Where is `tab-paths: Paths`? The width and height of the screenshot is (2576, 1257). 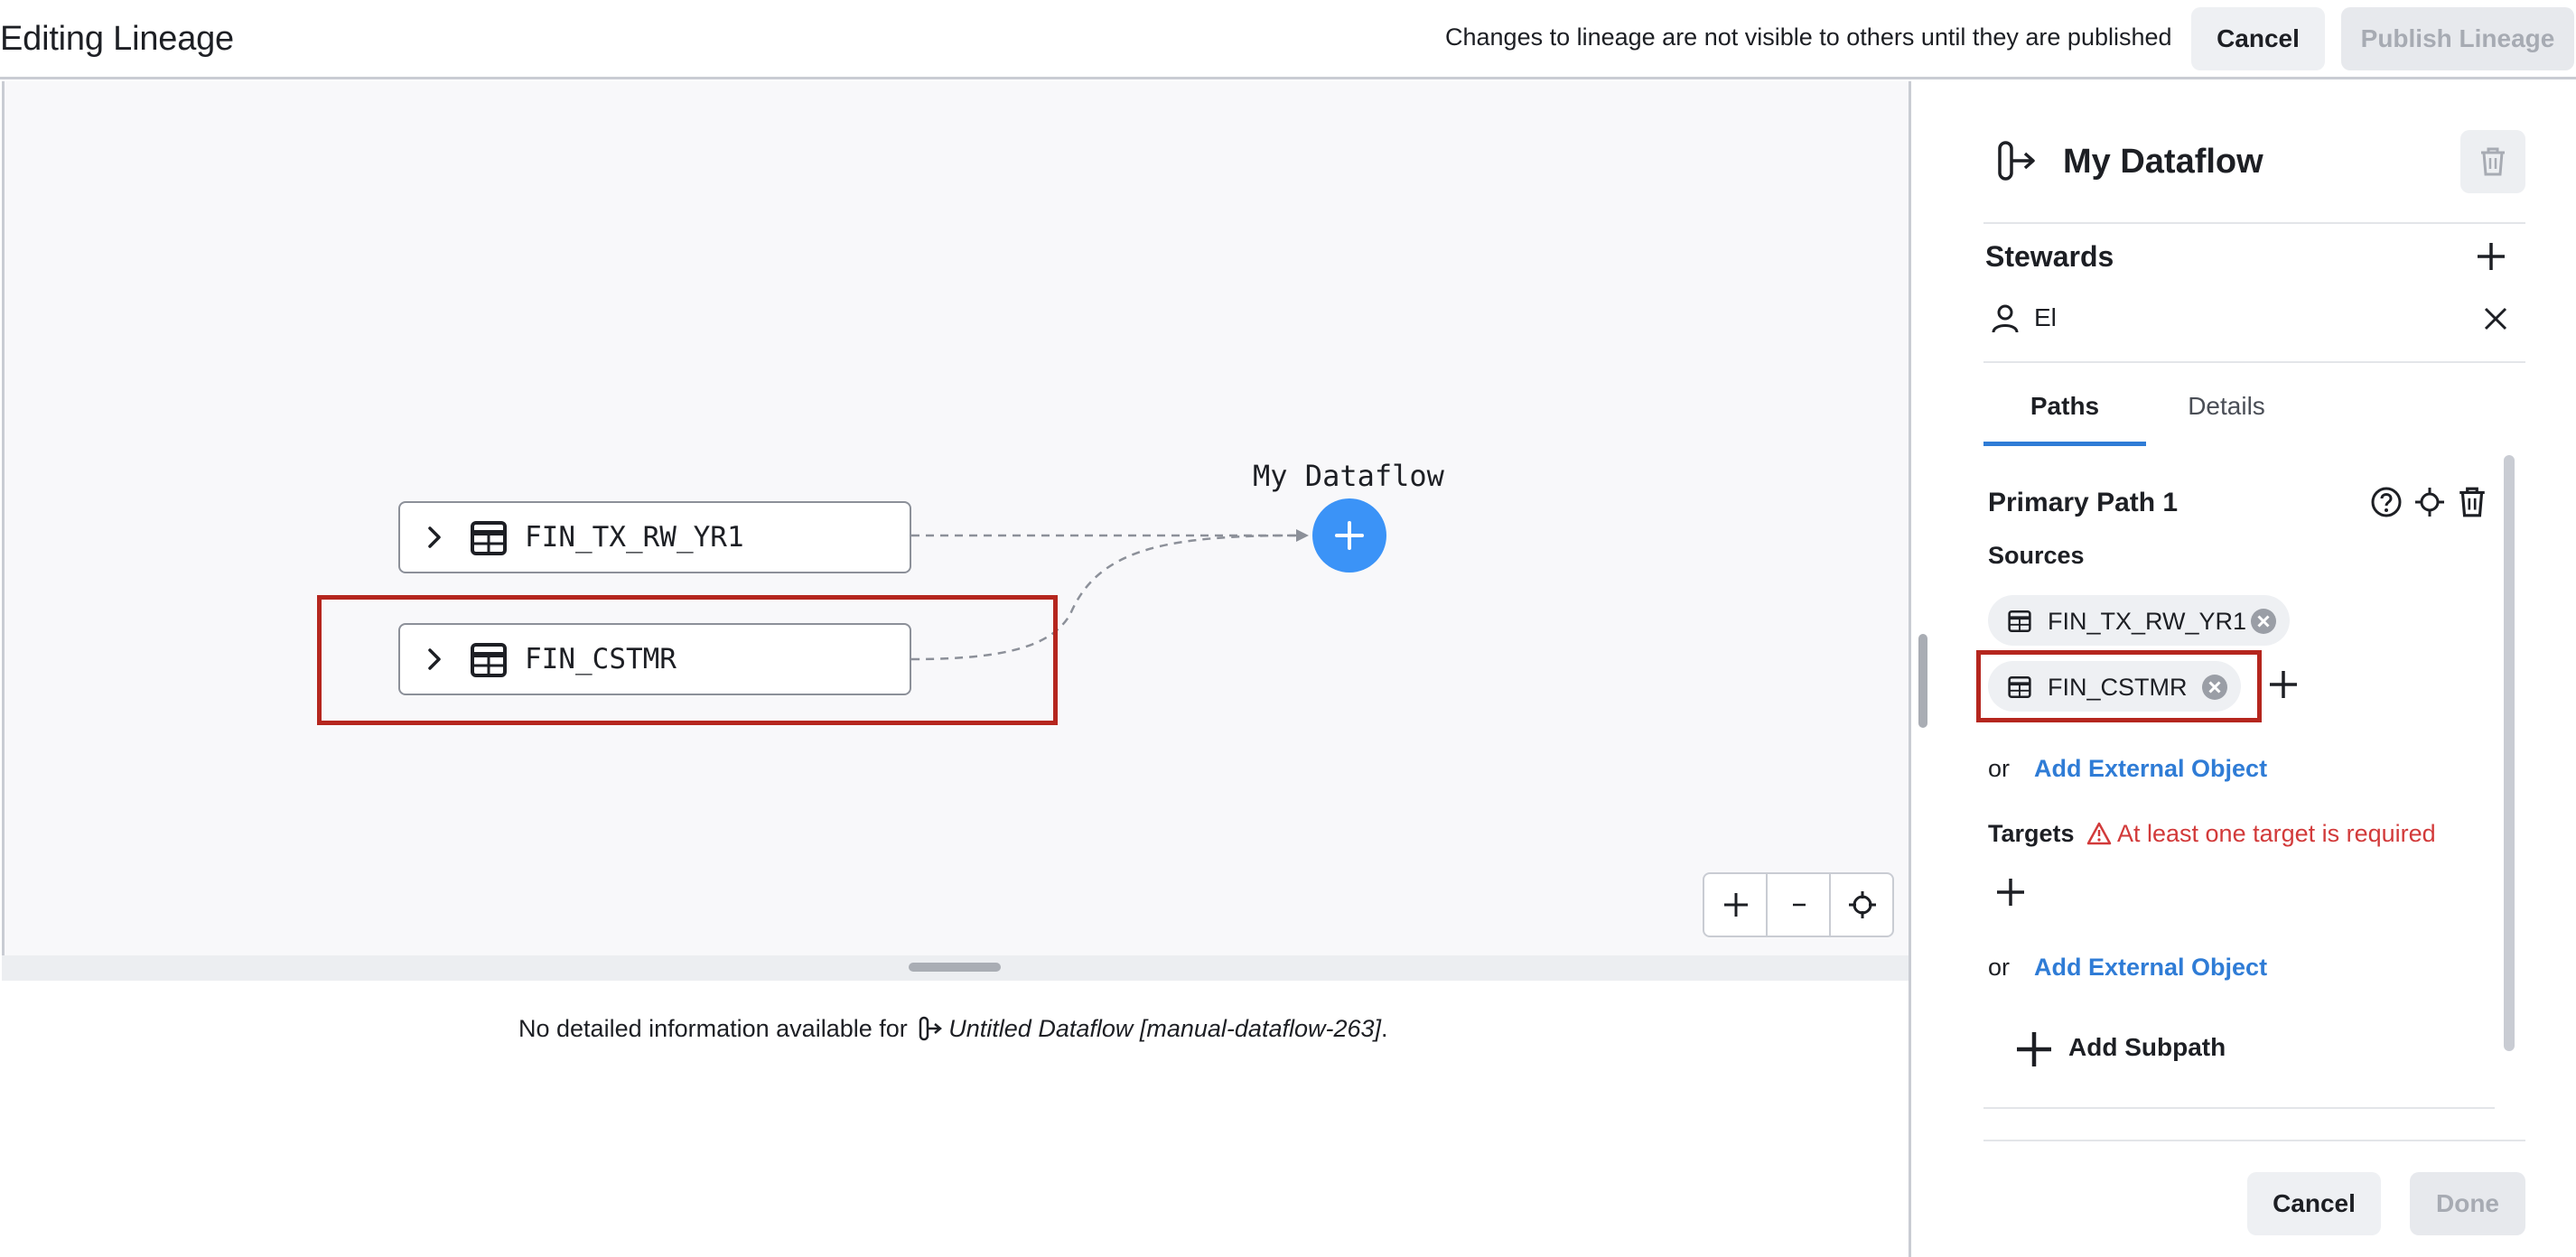 tab-paths: Paths is located at coordinates (2065, 419).